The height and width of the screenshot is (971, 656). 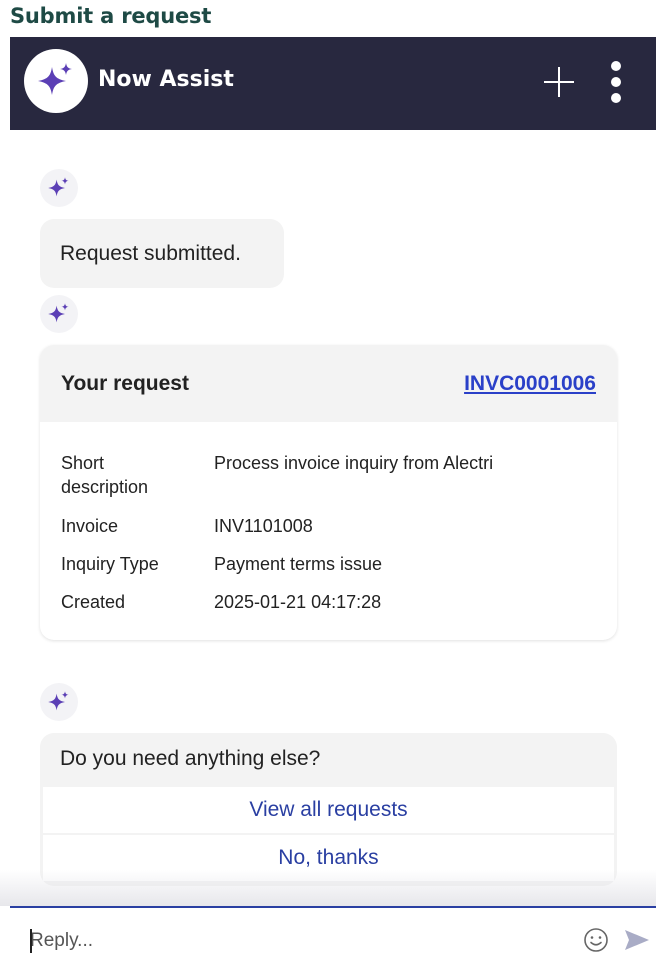 I want to click on new-chat-button, so click(x=559, y=82).